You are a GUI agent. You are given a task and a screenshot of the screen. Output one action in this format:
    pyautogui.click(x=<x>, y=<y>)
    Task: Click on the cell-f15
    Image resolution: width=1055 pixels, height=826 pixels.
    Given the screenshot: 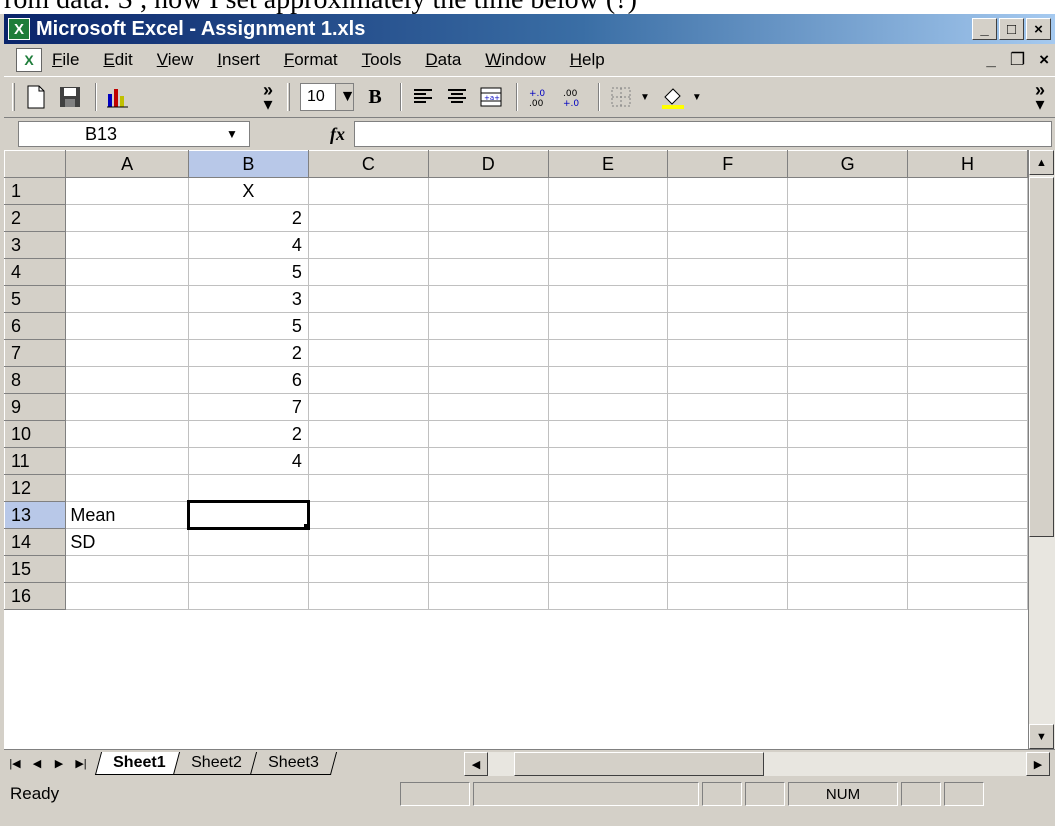 What is the action you would take?
    pyautogui.click(x=728, y=569)
    